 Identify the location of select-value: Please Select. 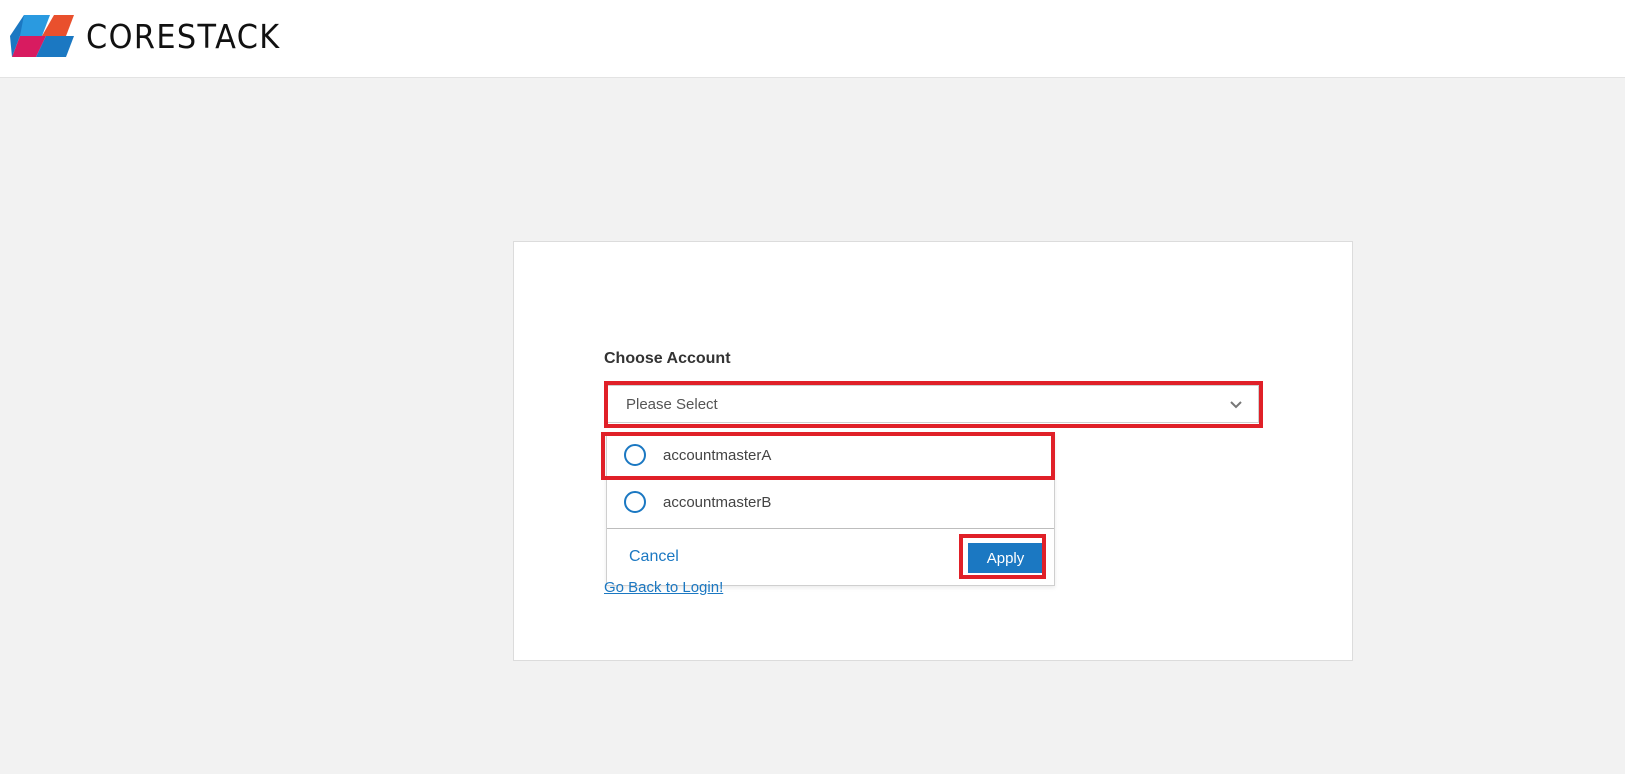
(672, 404).